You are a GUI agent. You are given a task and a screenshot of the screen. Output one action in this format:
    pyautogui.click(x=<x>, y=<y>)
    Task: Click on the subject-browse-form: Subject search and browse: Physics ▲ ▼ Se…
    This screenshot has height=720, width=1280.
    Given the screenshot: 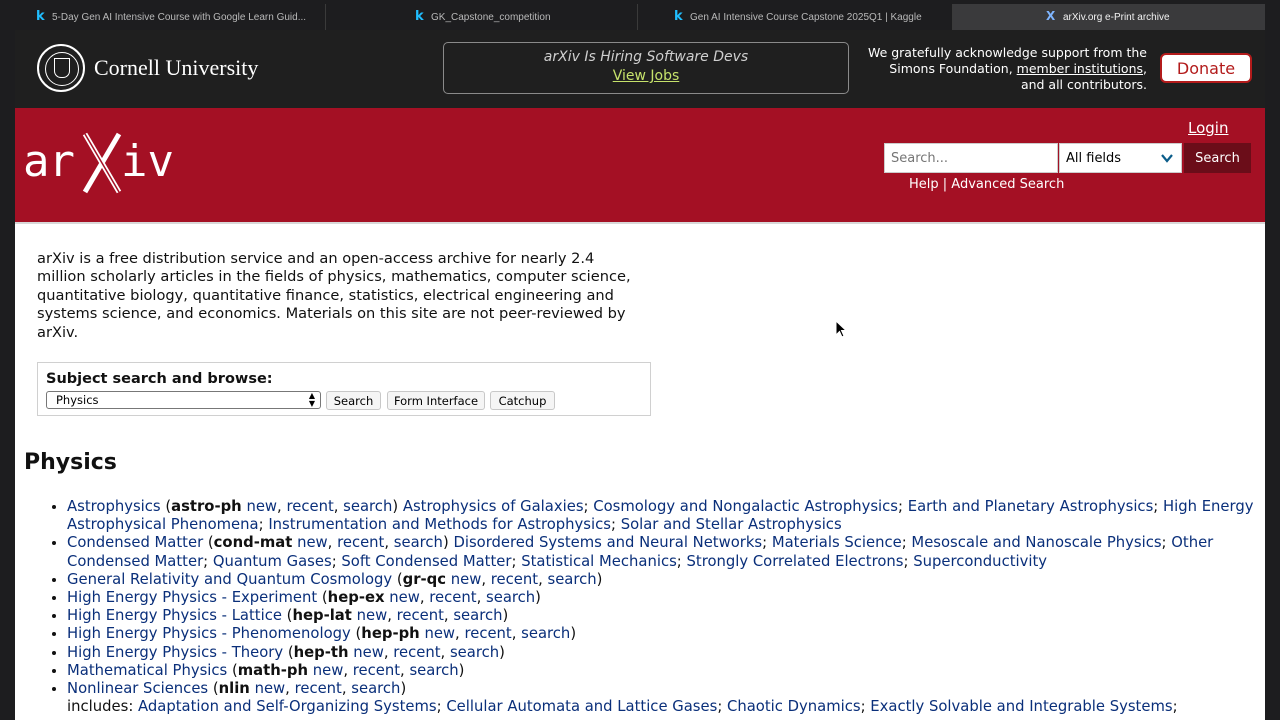 What is the action you would take?
    pyautogui.click(x=344, y=389)
    